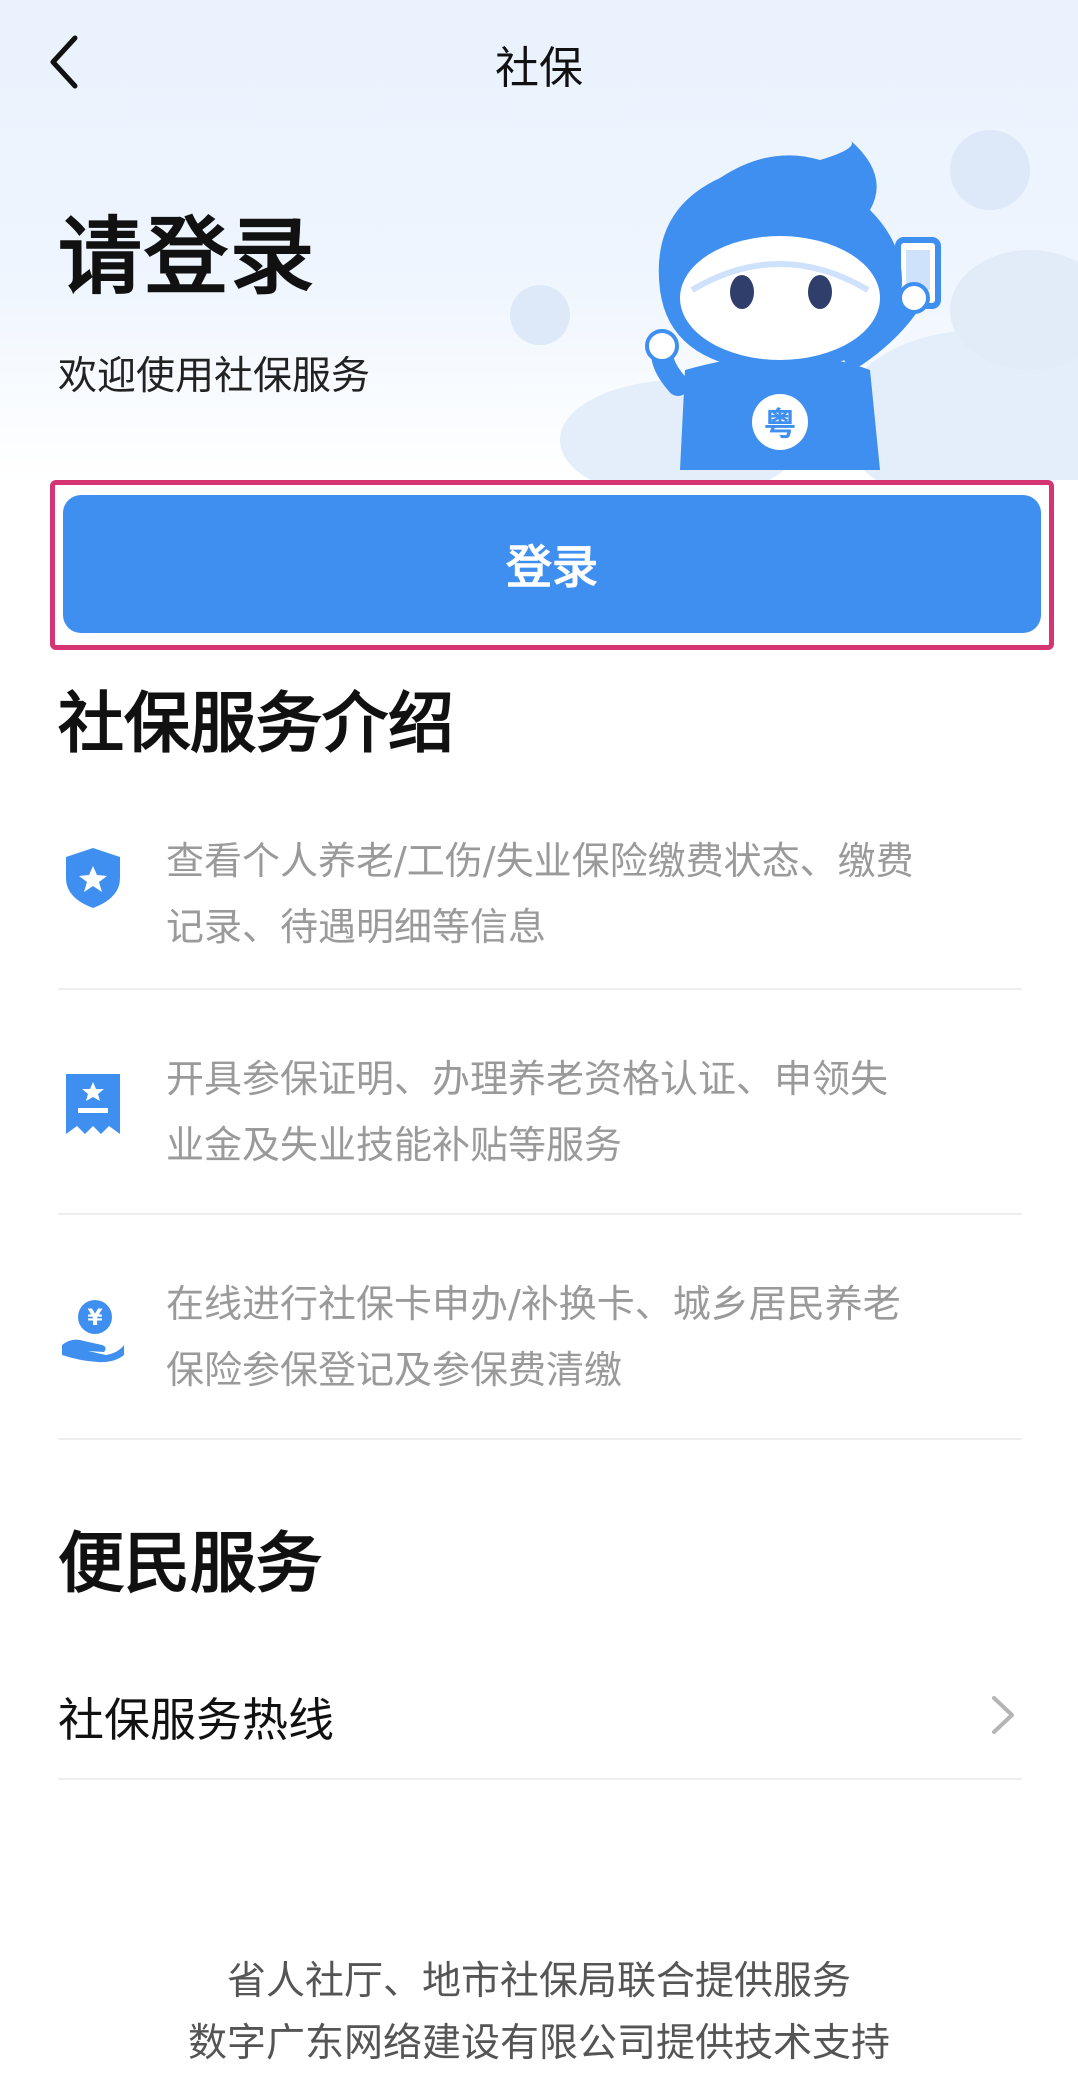 This screenshot has width=1078, height=2083. Describe the element at coordinates (93, 1331) in the screenshot. I see `hand-coin-icon: ¥` at that location.